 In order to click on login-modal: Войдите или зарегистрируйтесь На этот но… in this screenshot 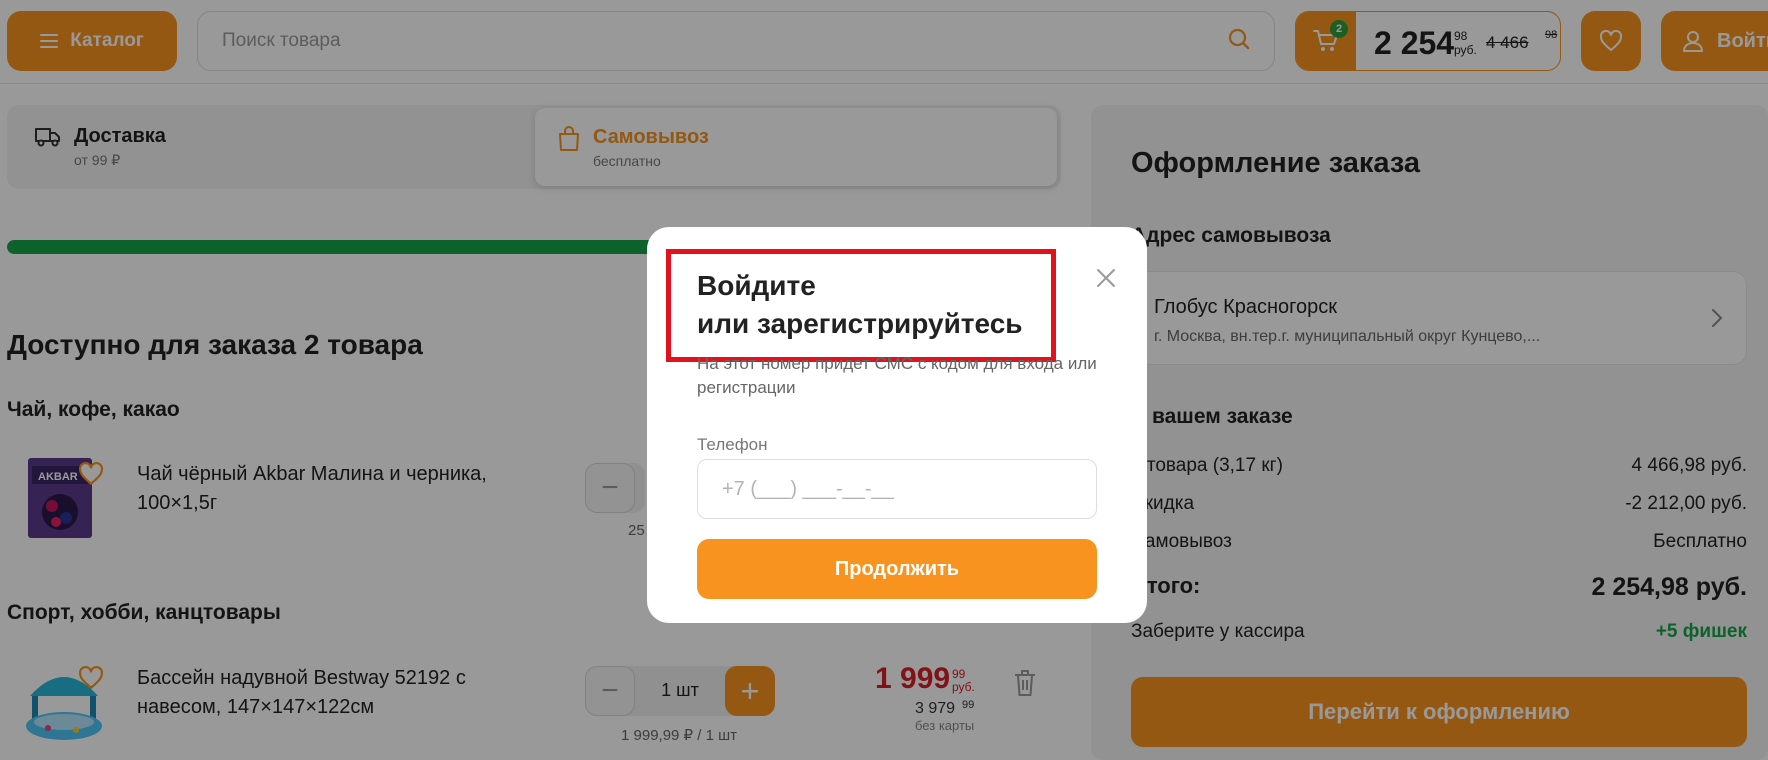, I will do `click(897, 425)`.